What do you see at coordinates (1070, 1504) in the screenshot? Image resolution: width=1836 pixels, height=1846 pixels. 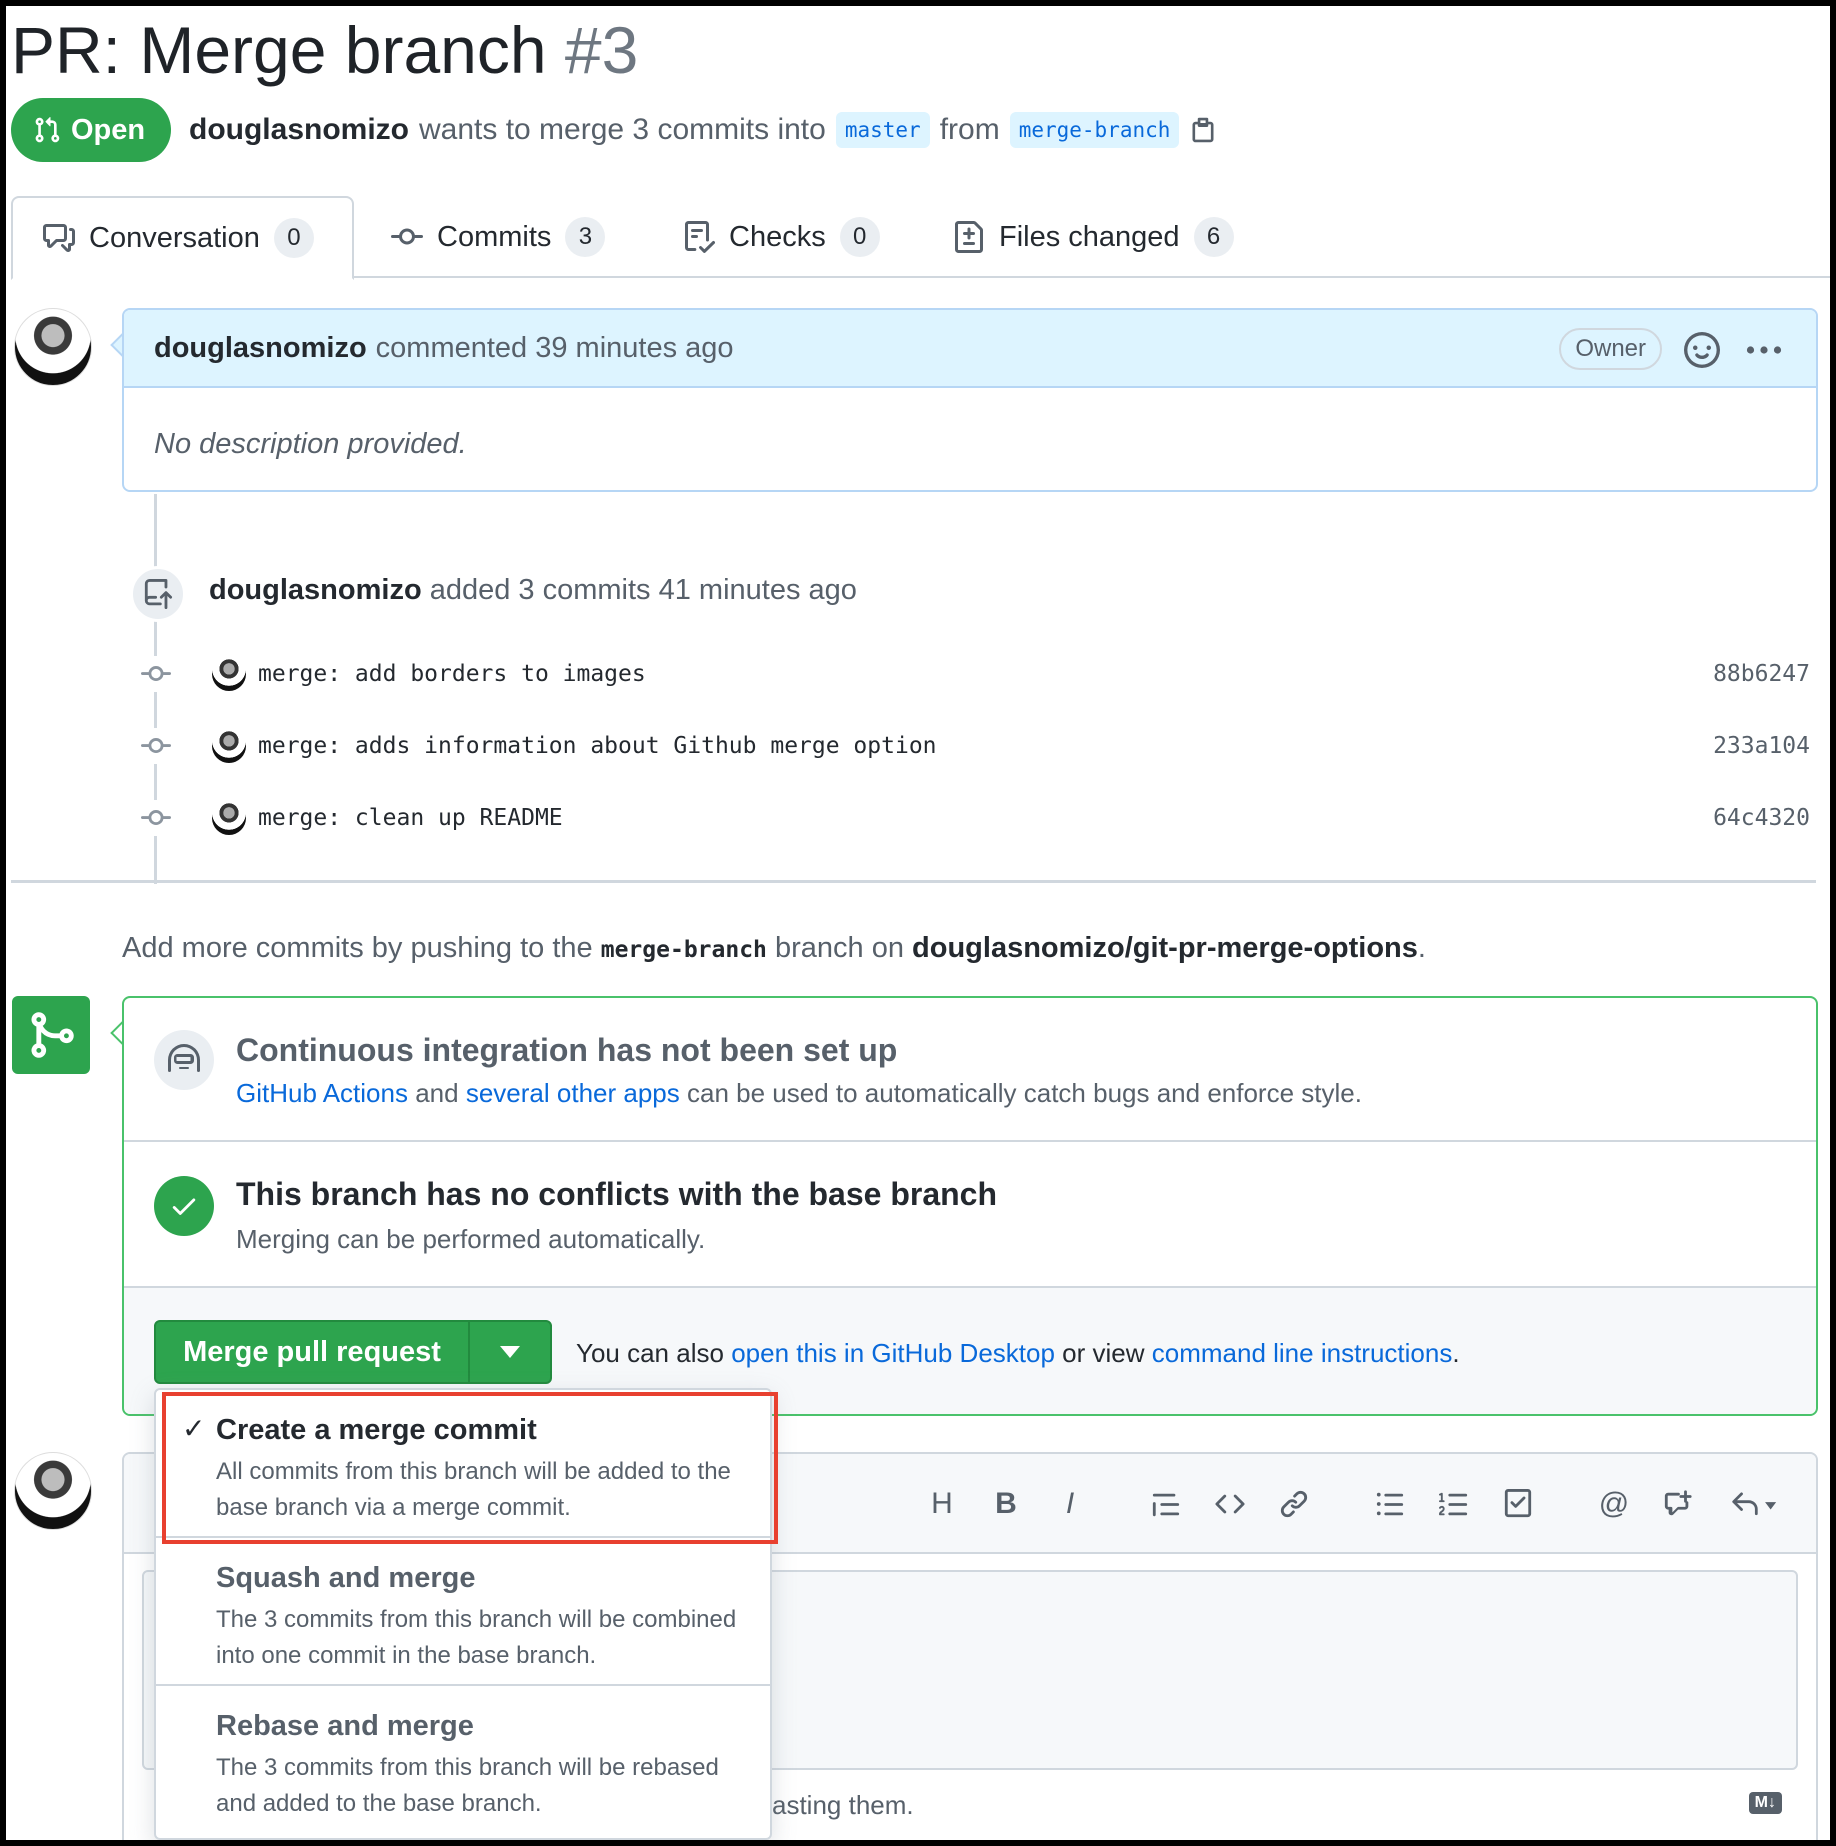 I see `italic-icon: I` at bounding box center [1070, 1504].